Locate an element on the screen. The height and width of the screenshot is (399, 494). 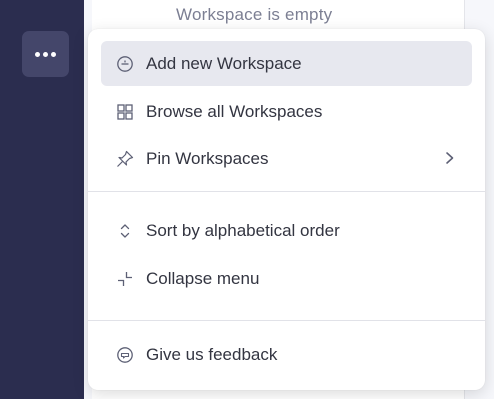
collapse-icon is located at coordinates (125, 279).